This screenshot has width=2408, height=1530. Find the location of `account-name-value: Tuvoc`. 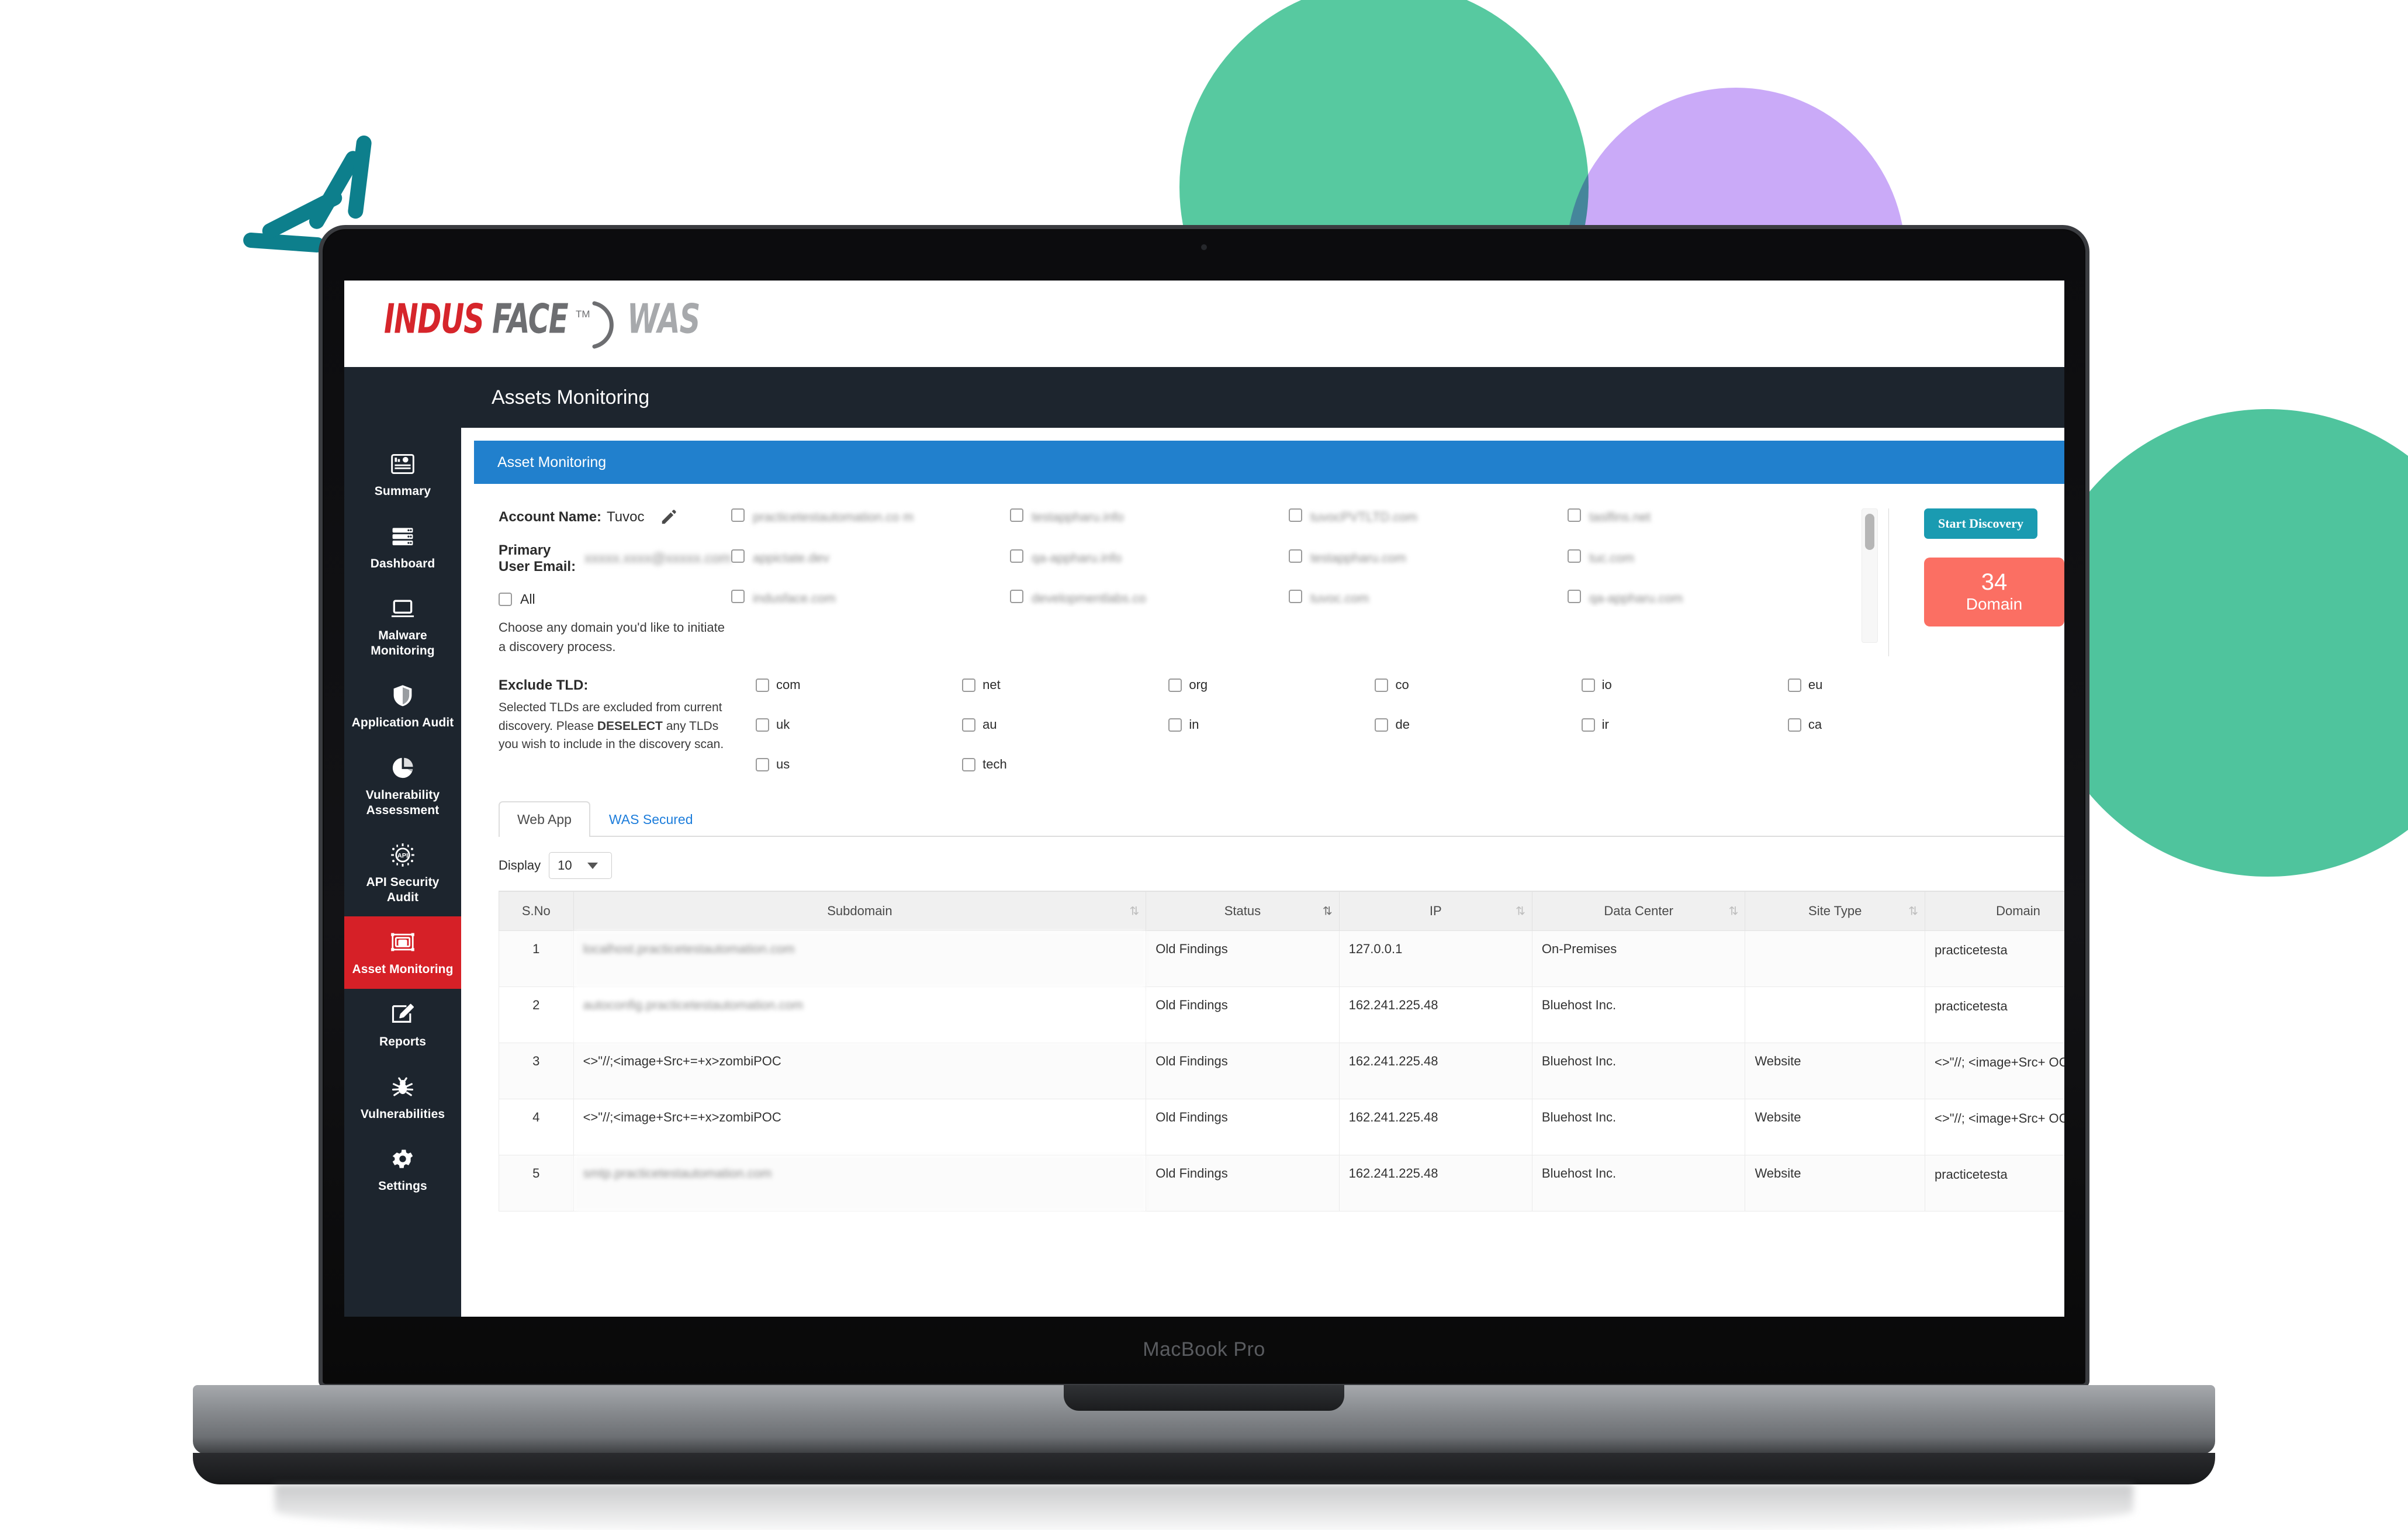

account-name-value: Tuvoc is located at coordinates (626, 517).